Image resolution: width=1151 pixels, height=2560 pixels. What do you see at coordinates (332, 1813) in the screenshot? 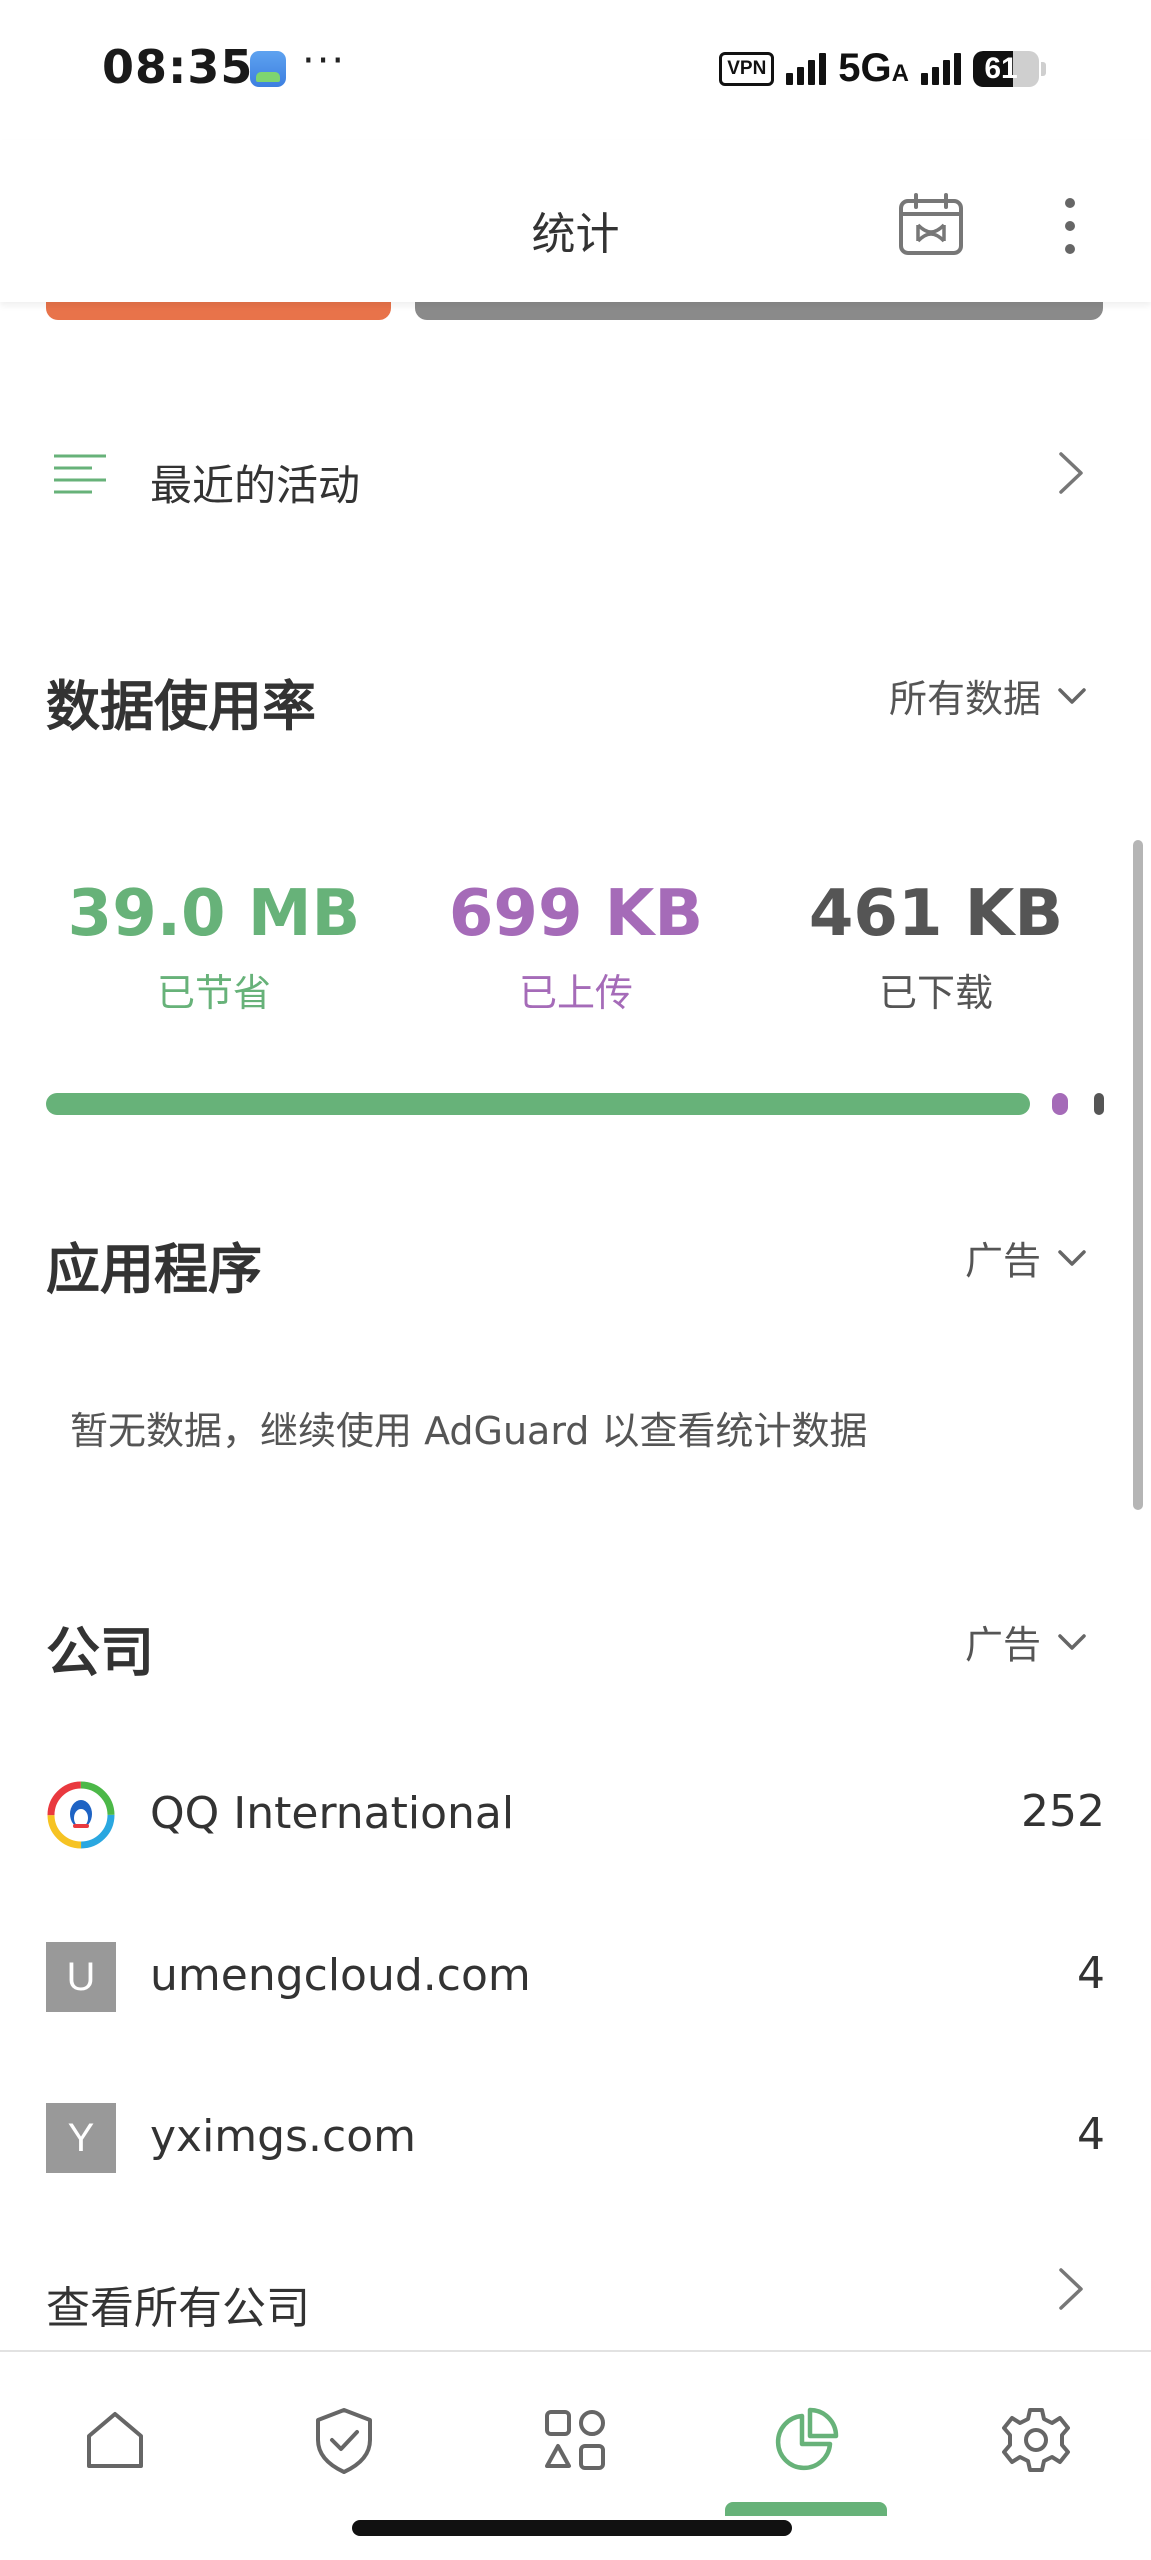
I see `company-name: QQ International` at bounding box center [332, 1813].